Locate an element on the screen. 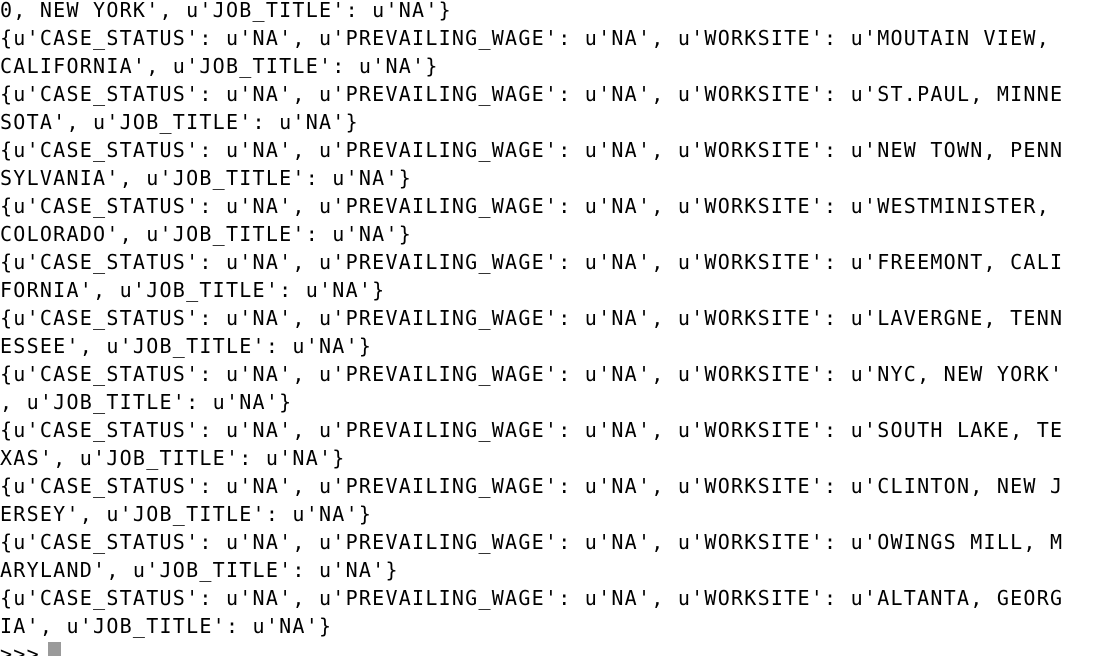  output-line: CALIFORNIA', u'JOB_TITLE': u'NA'} is located at coordinates (219, 66).